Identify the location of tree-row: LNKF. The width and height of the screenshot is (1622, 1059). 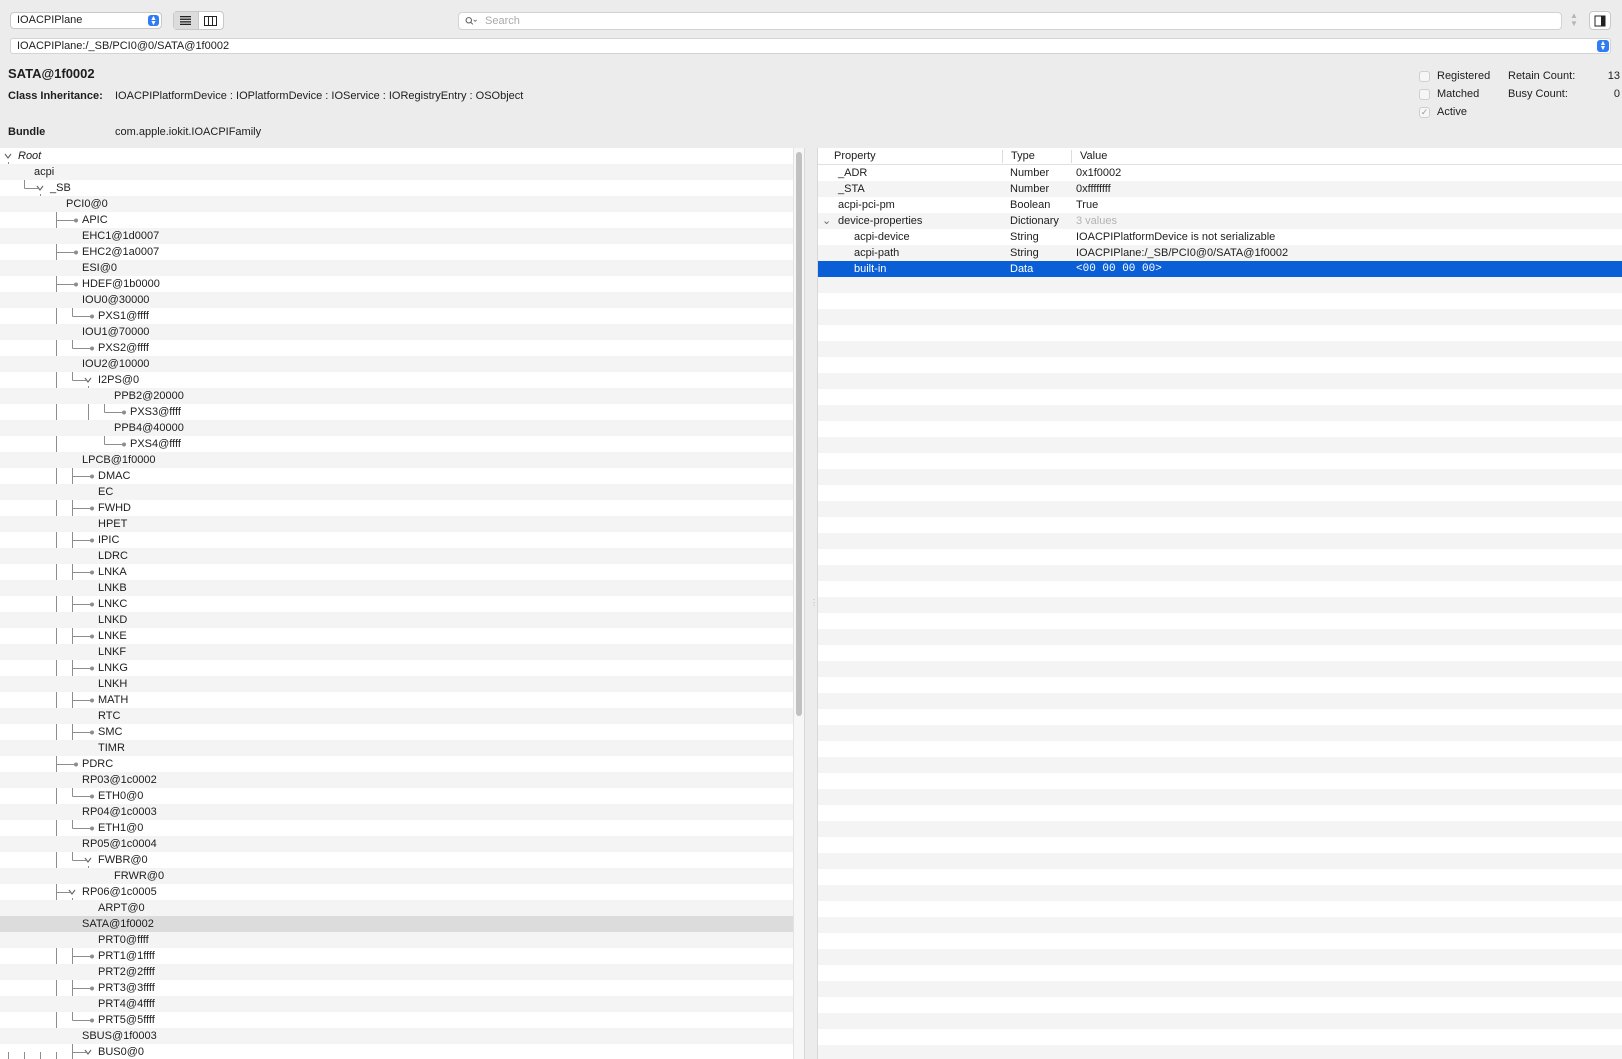
(396, 652).